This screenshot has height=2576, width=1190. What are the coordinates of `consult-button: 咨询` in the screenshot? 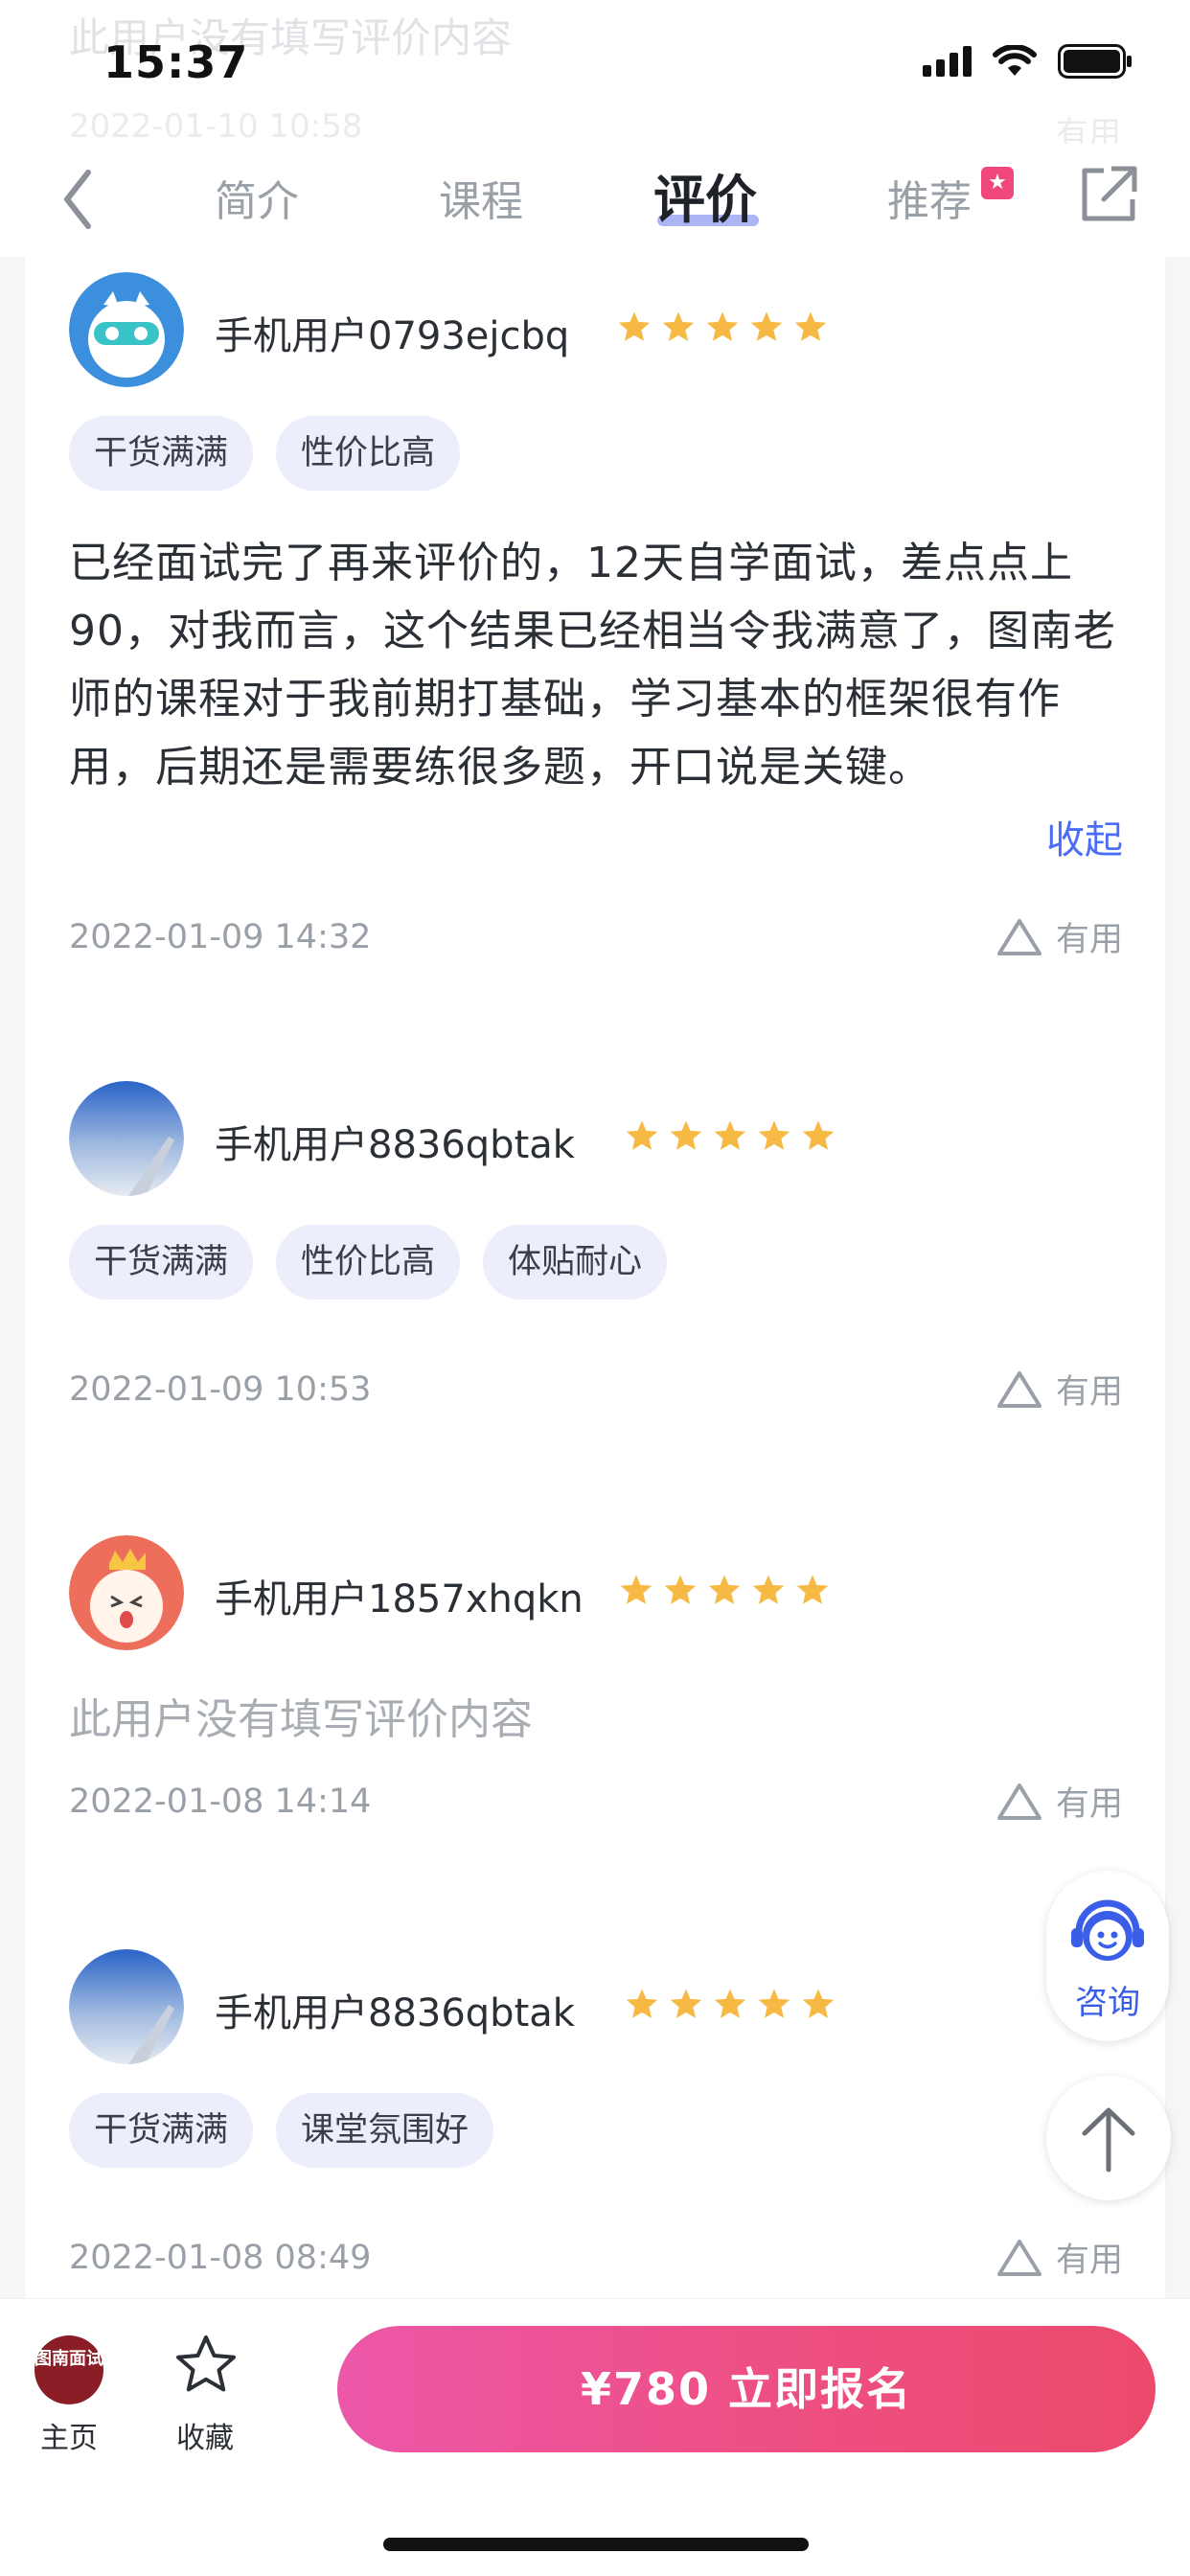 It's located at (1107, 1956).